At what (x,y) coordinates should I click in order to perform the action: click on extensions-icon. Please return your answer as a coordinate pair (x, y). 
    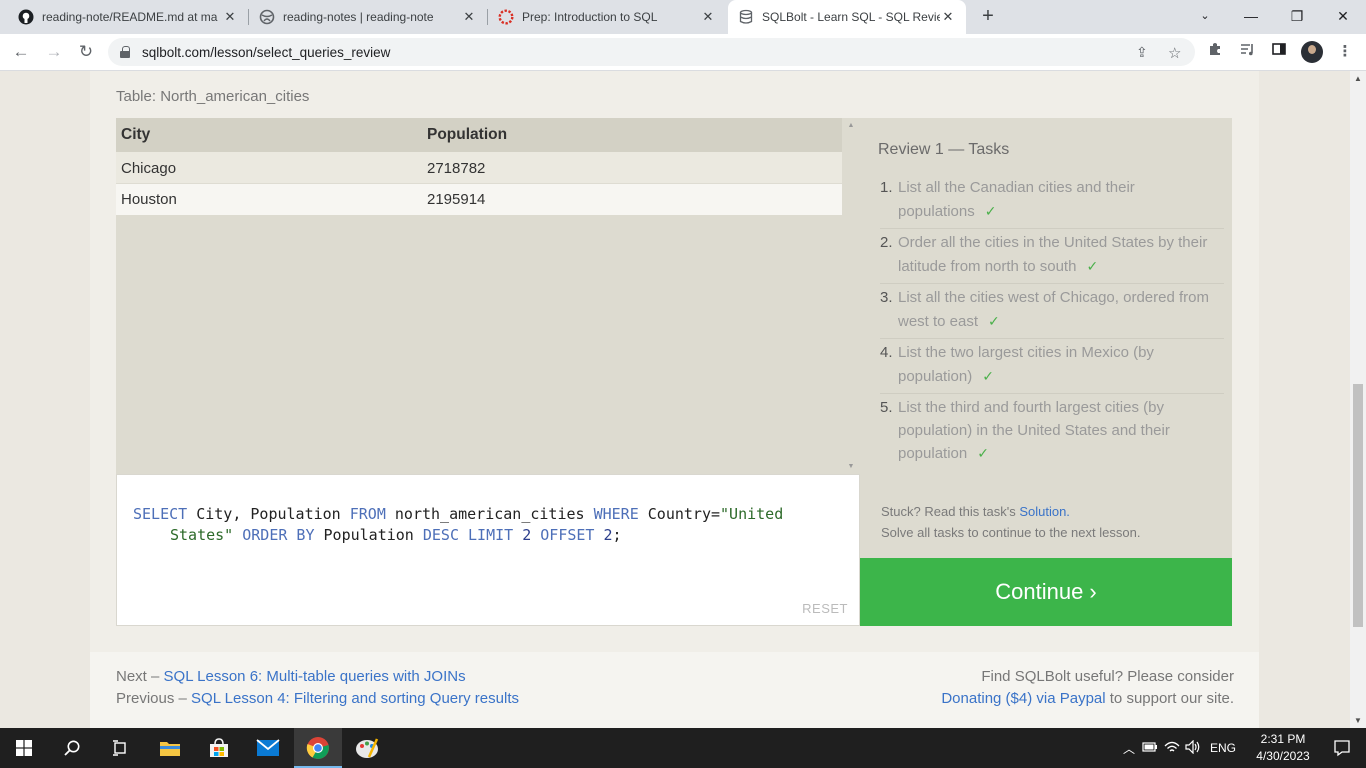
    Looking at the image, I should click on (1215, 52).